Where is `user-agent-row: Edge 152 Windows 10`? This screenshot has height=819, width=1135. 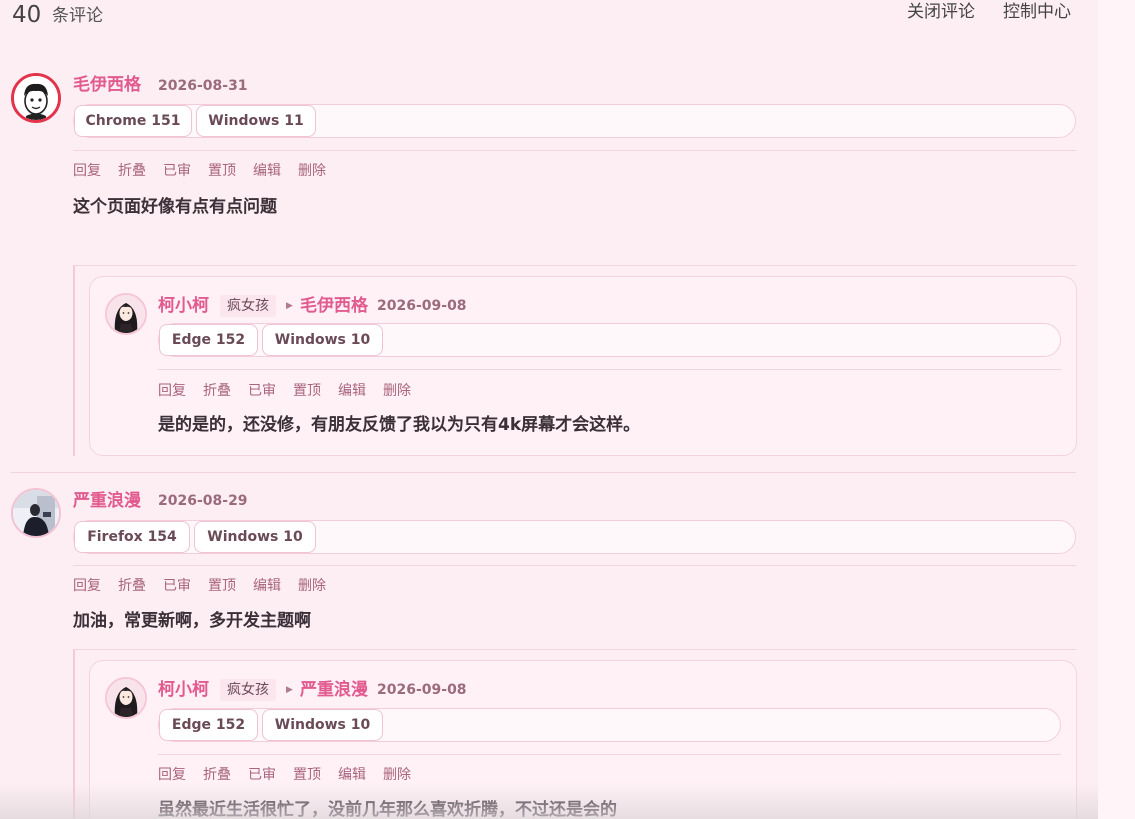 user-agent-row: Edge 152 Windows 10 is located at coordinates (609, 725).